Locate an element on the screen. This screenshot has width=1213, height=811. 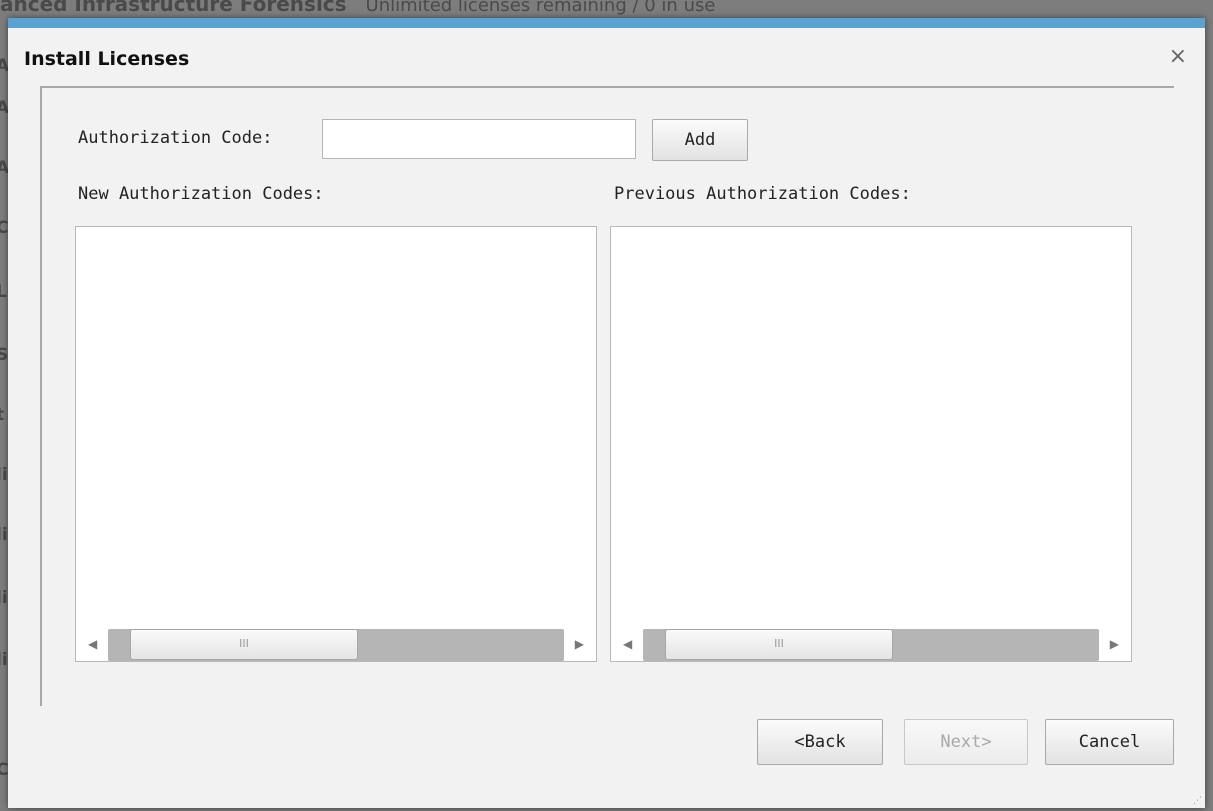
background-header-subtitle: Unlimited licenses remaining / 0 in use is located at coordinates (540, 8).